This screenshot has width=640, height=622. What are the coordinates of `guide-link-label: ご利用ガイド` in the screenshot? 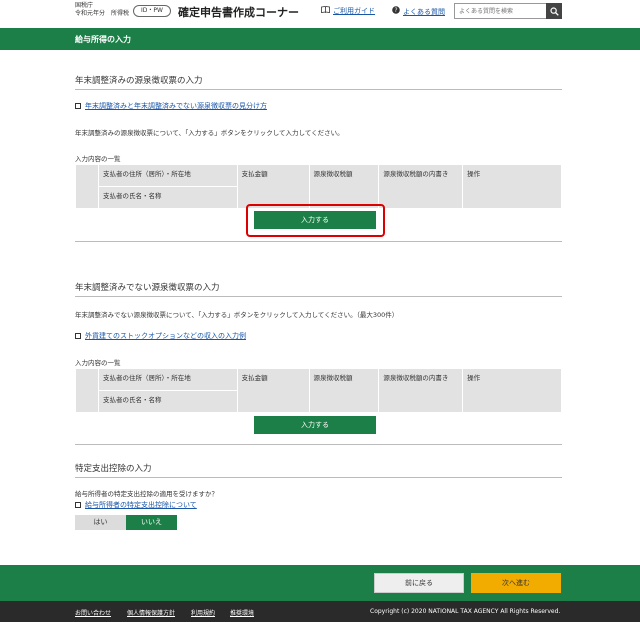 It's located at (354, 11).